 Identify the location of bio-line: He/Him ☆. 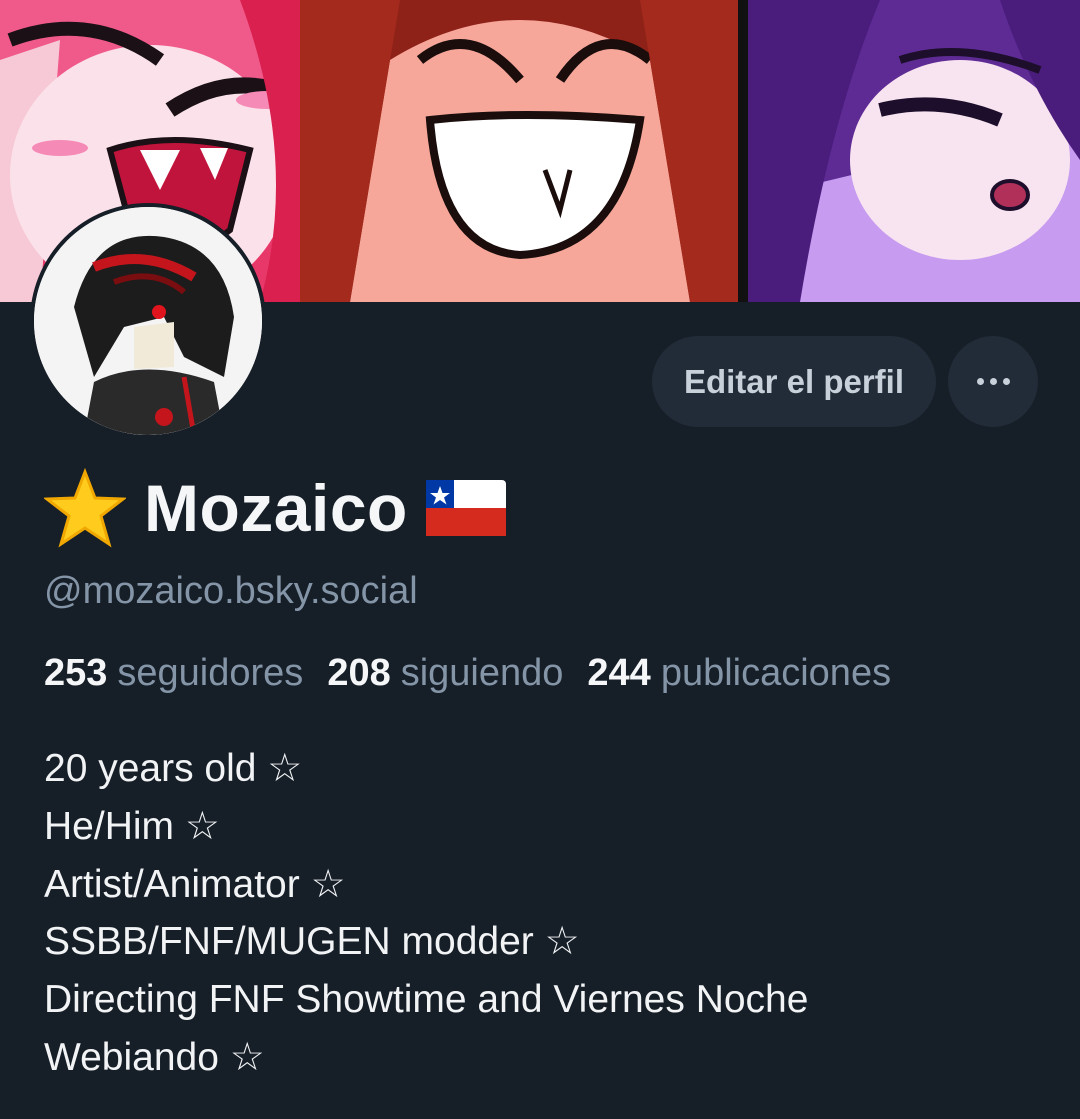
(132, 826).